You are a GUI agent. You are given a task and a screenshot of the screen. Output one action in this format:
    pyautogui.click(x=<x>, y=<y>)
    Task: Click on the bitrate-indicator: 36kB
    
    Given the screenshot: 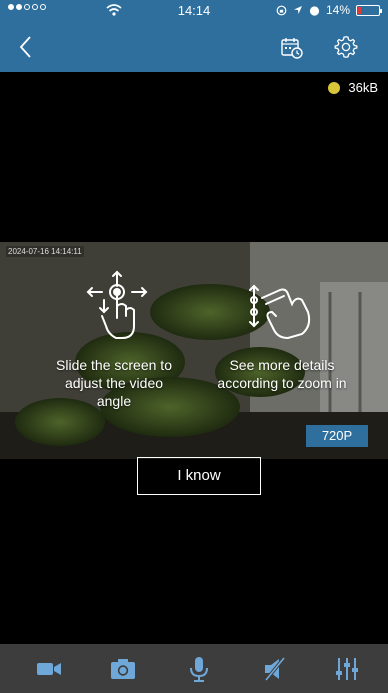 What is the action you would take?
    pyautogui.click(x=353, y=87)
    